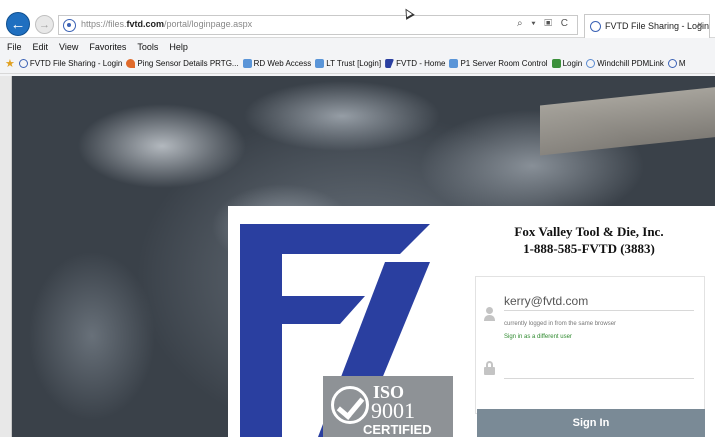  I want to click on pdm-icon, so click(591, 63).